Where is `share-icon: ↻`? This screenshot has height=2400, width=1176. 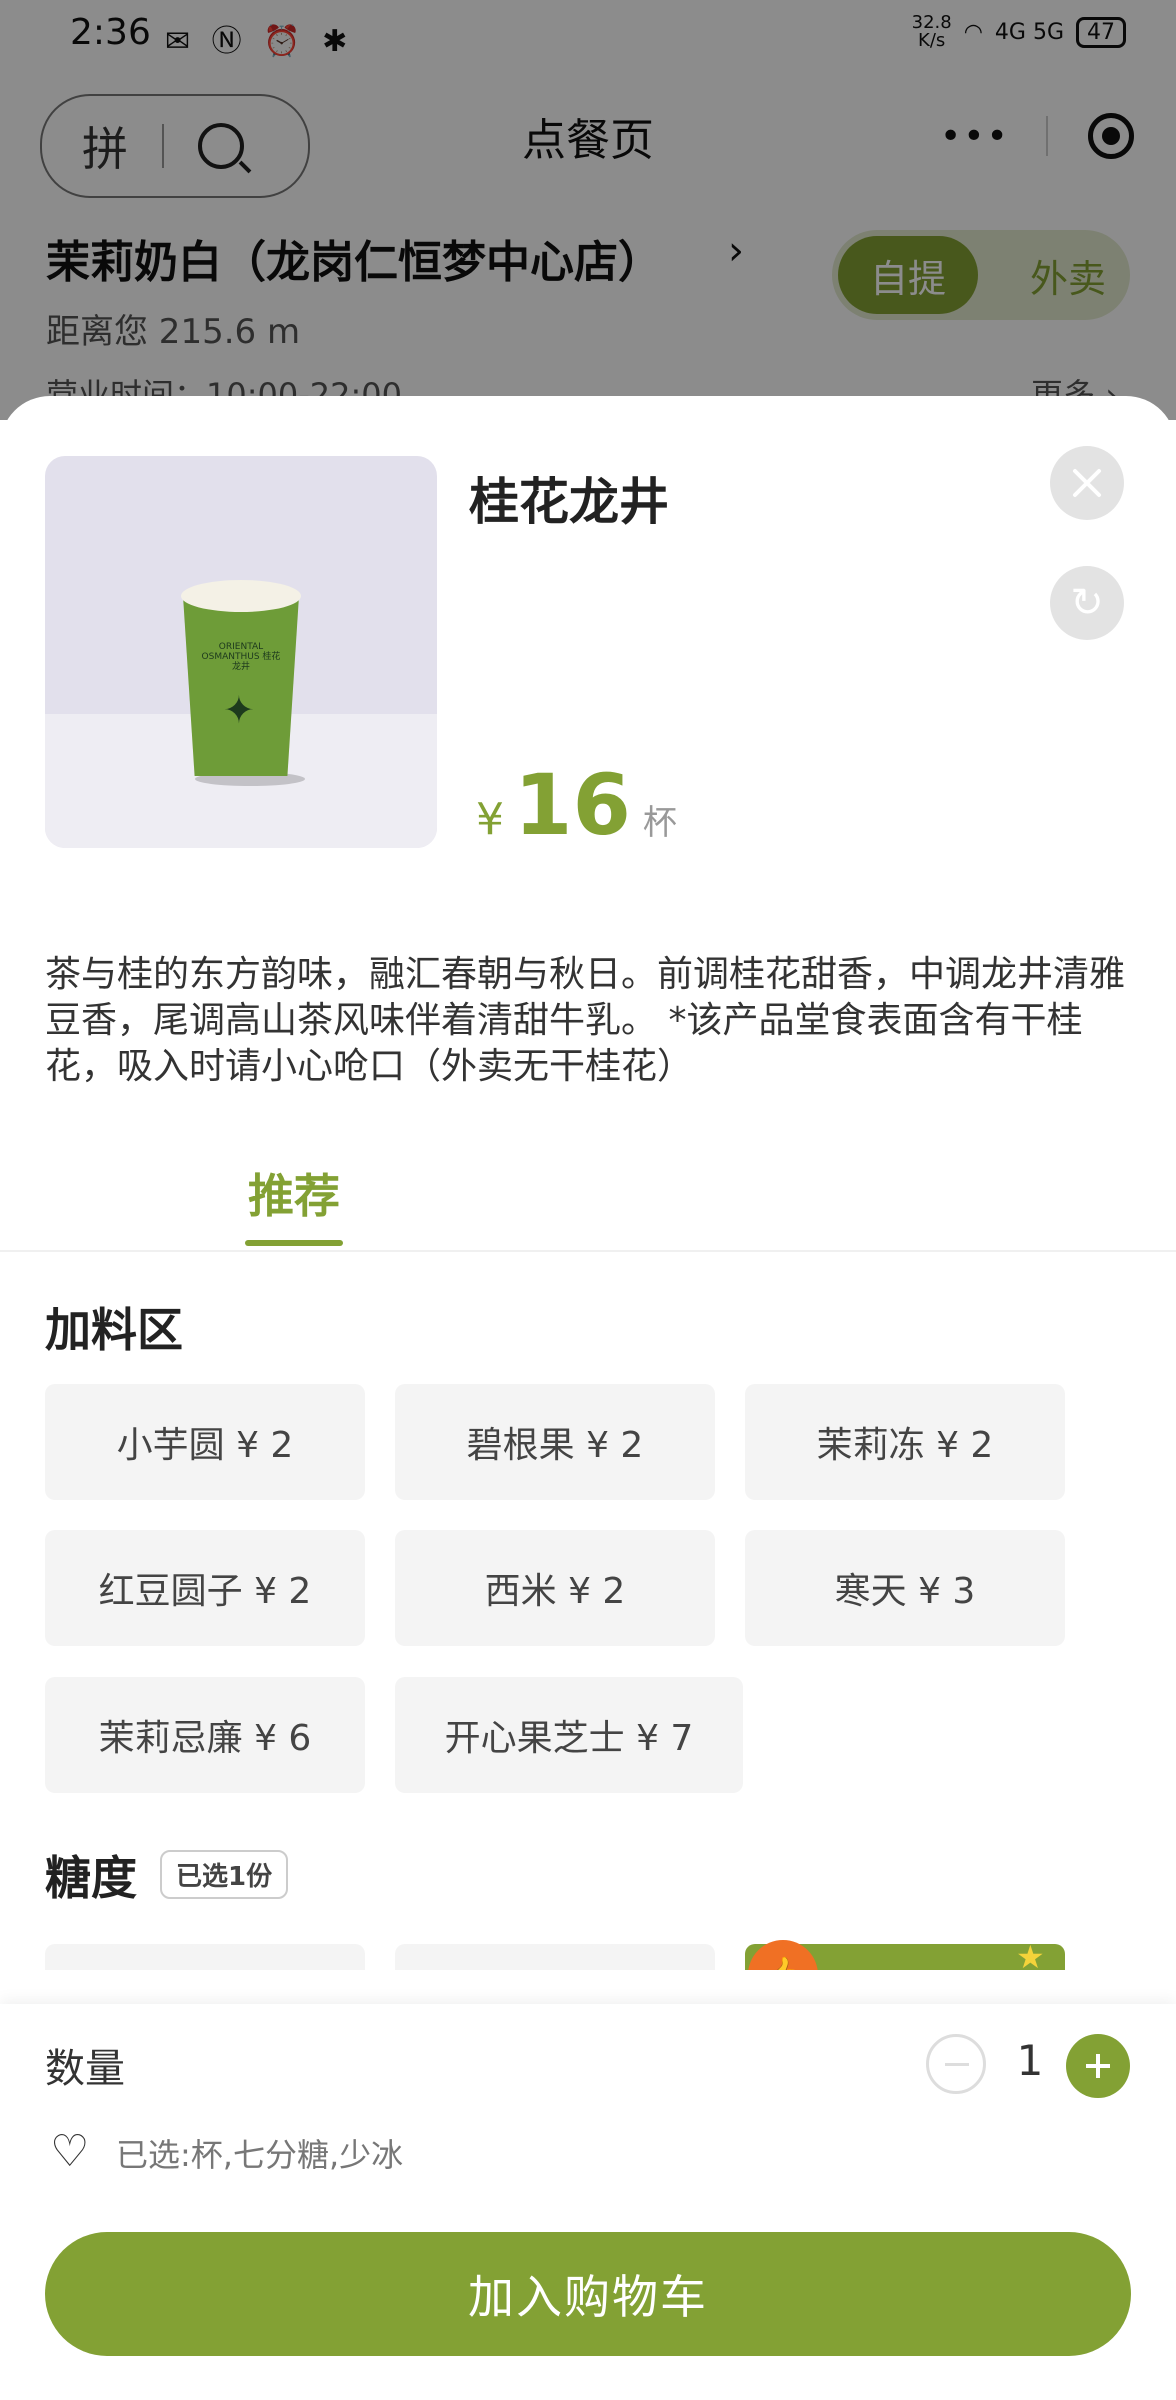
share-icon: ↻ is located at coordinates (1087, 603).